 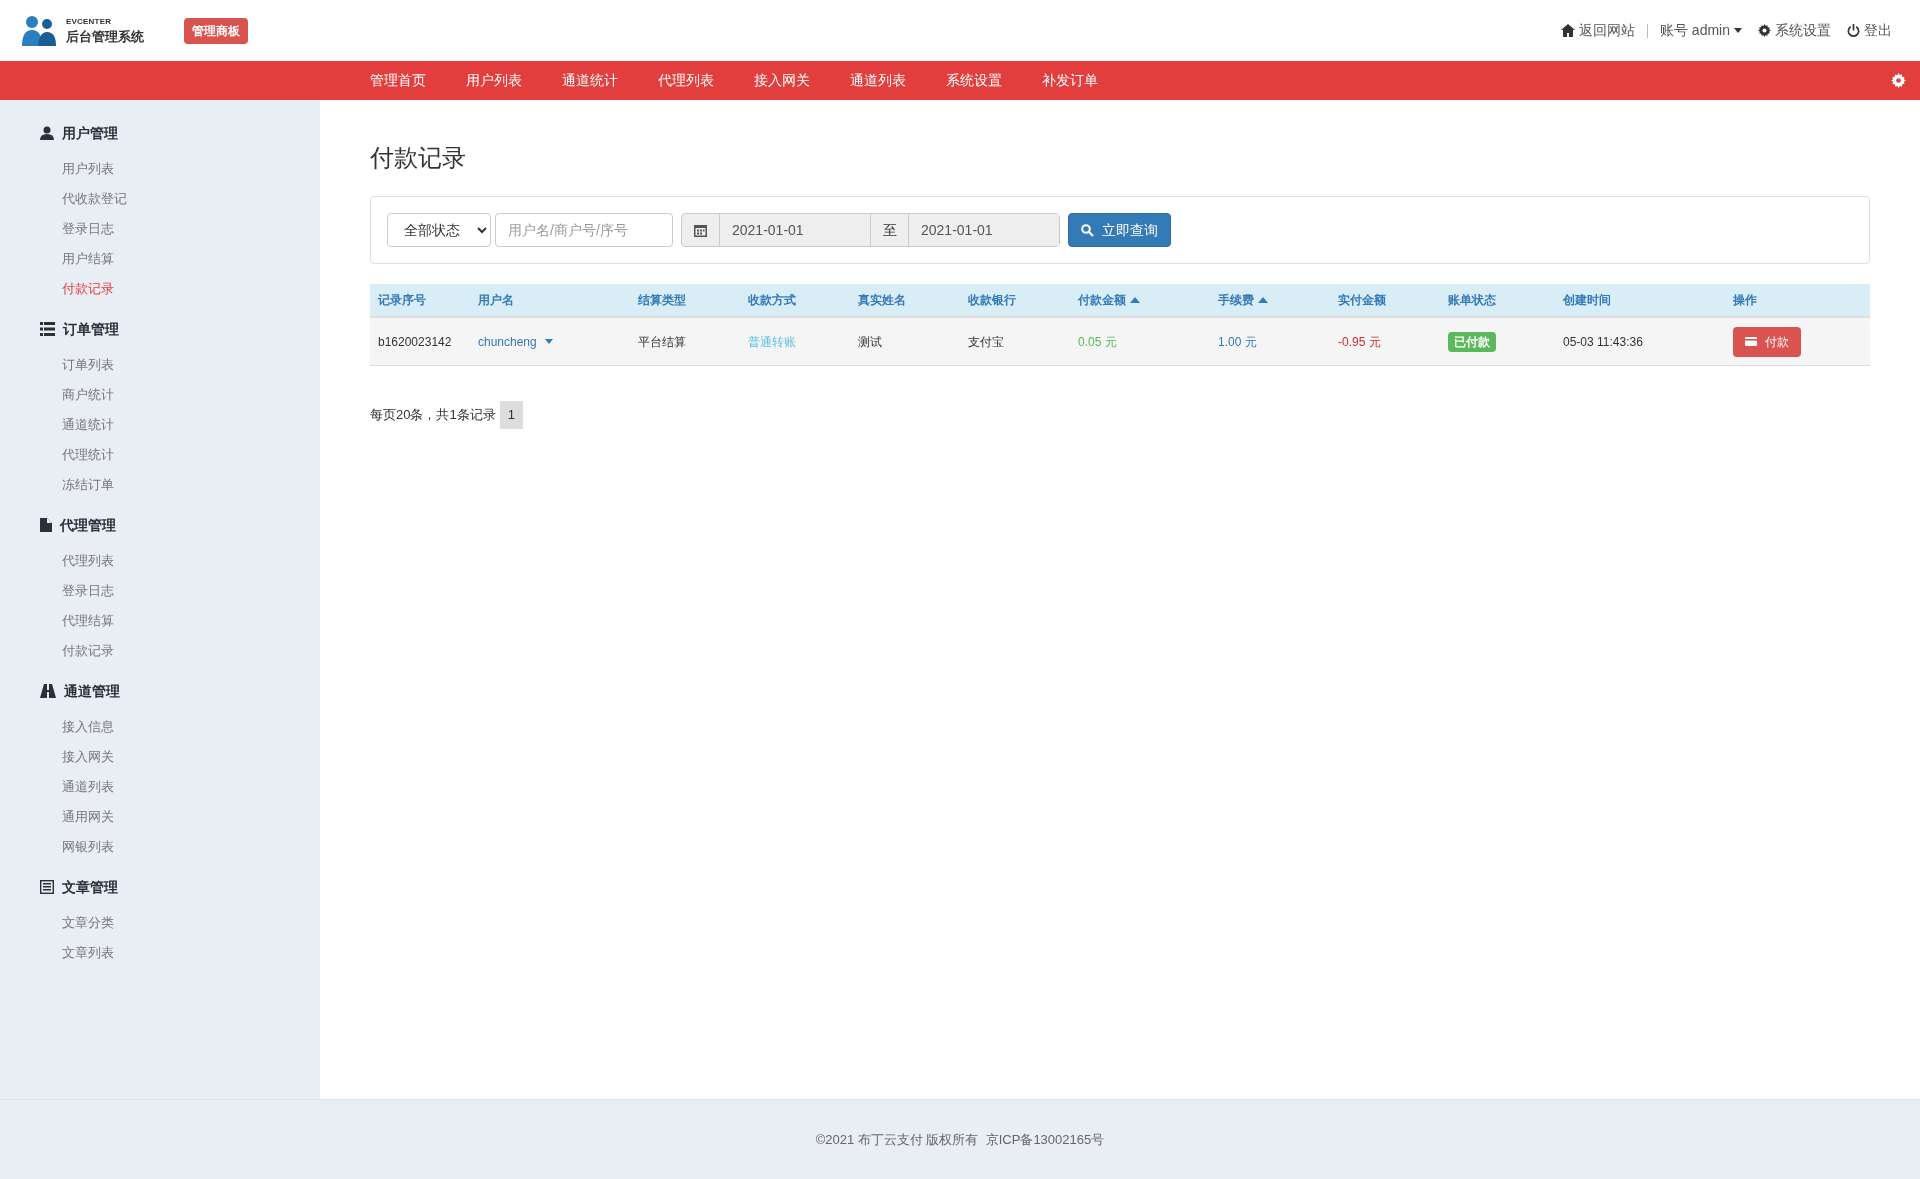 What do you see at coordinates (160, 259) in the screenshot?
I see `sidebar-item: 用户结算` at bounding box center [160, 259].